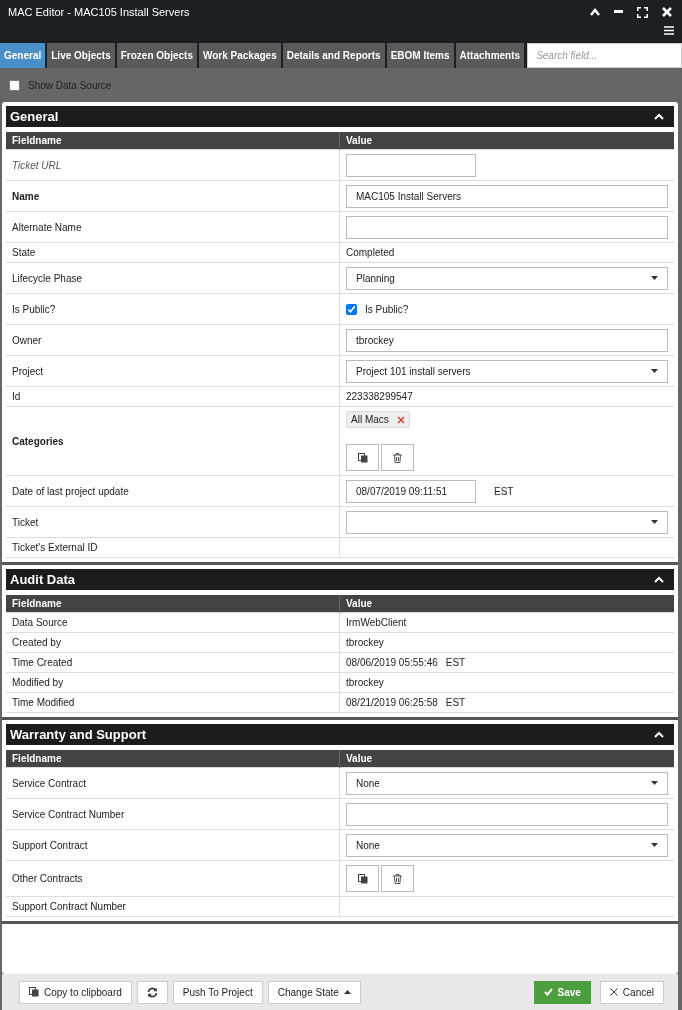 The image size is (682, 1010). What do you see at coordinates (548, 992) in the screenshot?
I see `checkmark-icon` at bounding box center [548, 992].